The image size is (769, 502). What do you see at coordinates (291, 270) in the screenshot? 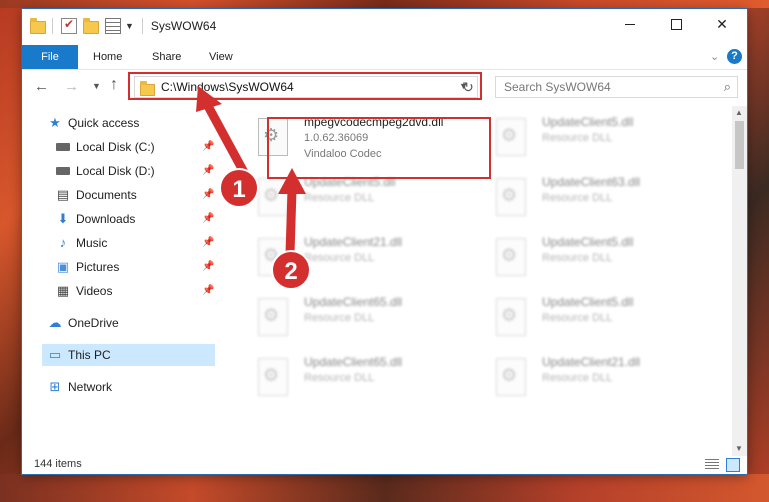
I see `callout-badge-2: 2` at bounding box center [291, 270].